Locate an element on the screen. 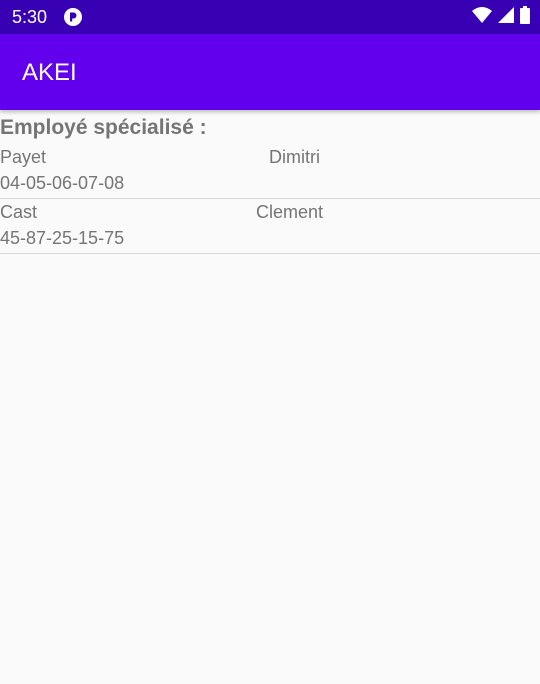 The image size is (540, 684). employee-row: Payet Dimitri 04-05-06-07-08 is located at coordinates (270, 171).